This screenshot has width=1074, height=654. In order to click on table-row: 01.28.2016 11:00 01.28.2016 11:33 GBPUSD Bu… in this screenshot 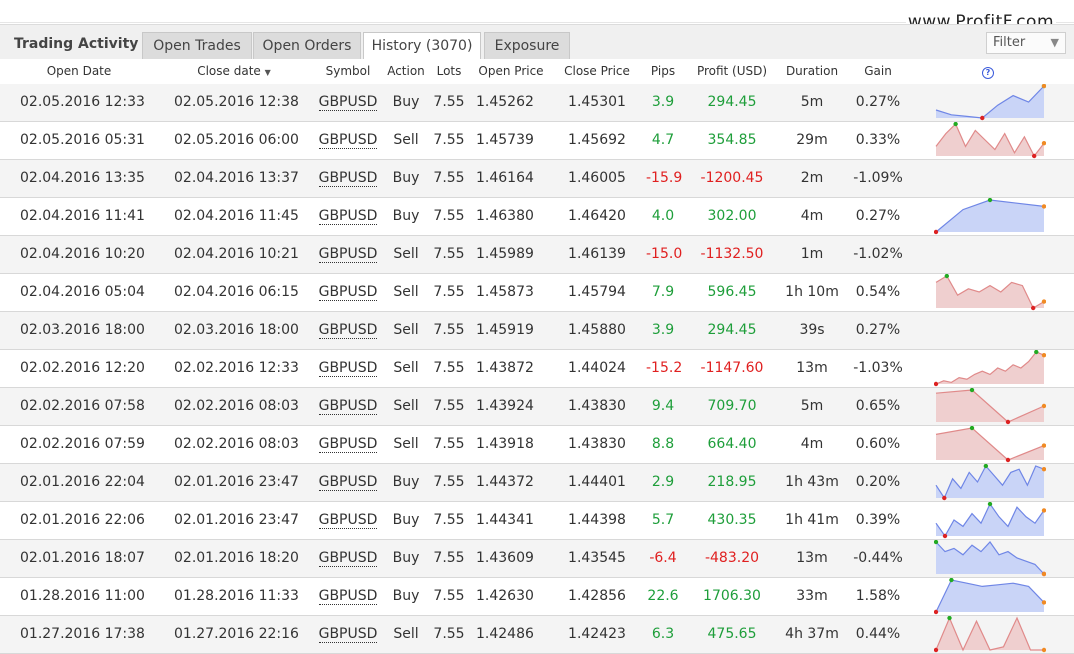, I will do `click(537, 597)`.